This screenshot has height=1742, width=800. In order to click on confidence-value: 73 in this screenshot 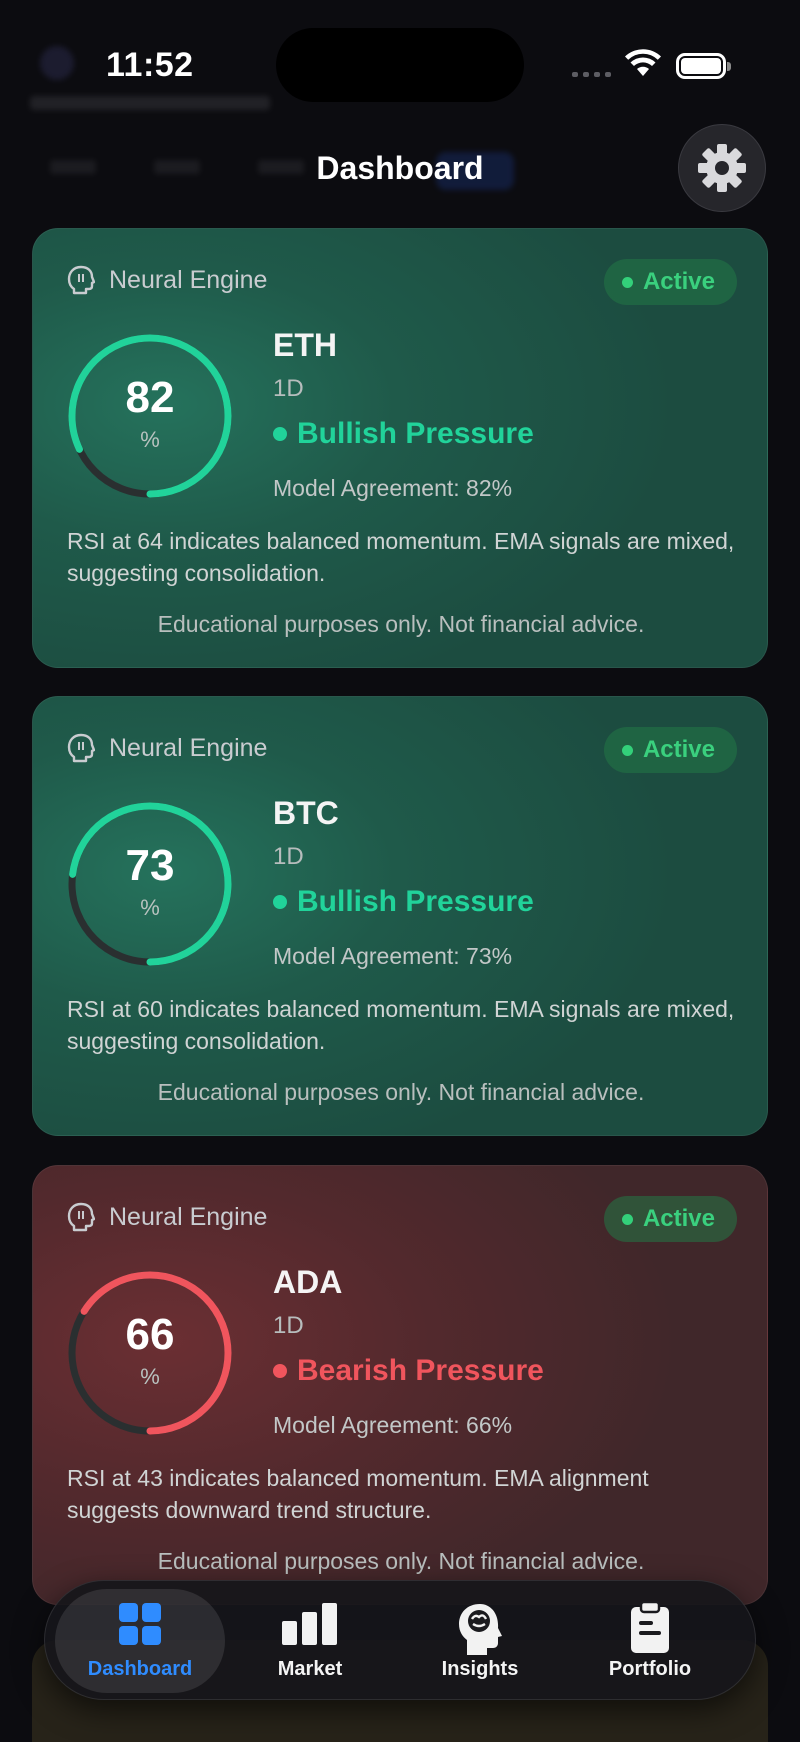, I will do `click(150, 865)`.